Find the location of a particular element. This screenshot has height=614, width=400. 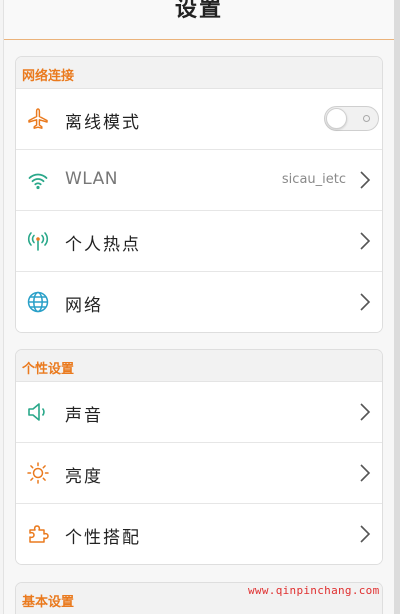

section-header-network: 网络连接 is located at coordinates (199, 73).